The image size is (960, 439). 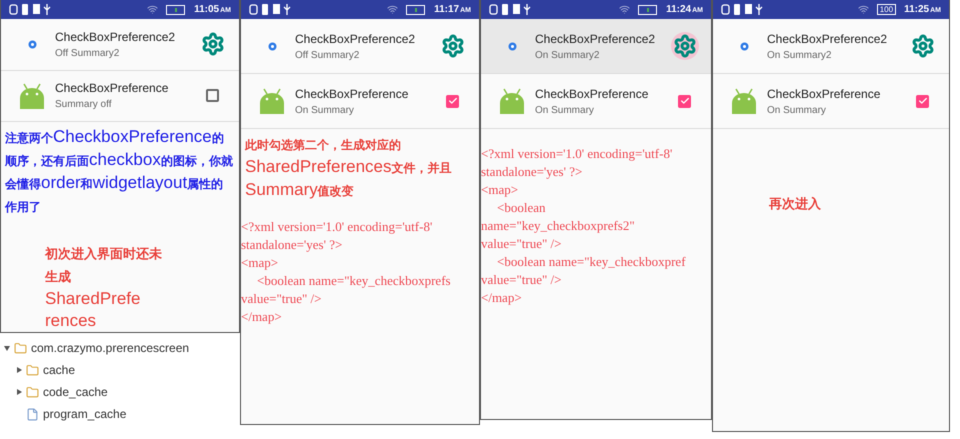 What do you see at coordinates (354, 281) in the screenshot?
I see `xml-line: <boolean name="key_checkboxprefs` at bounding box center [354, 281].